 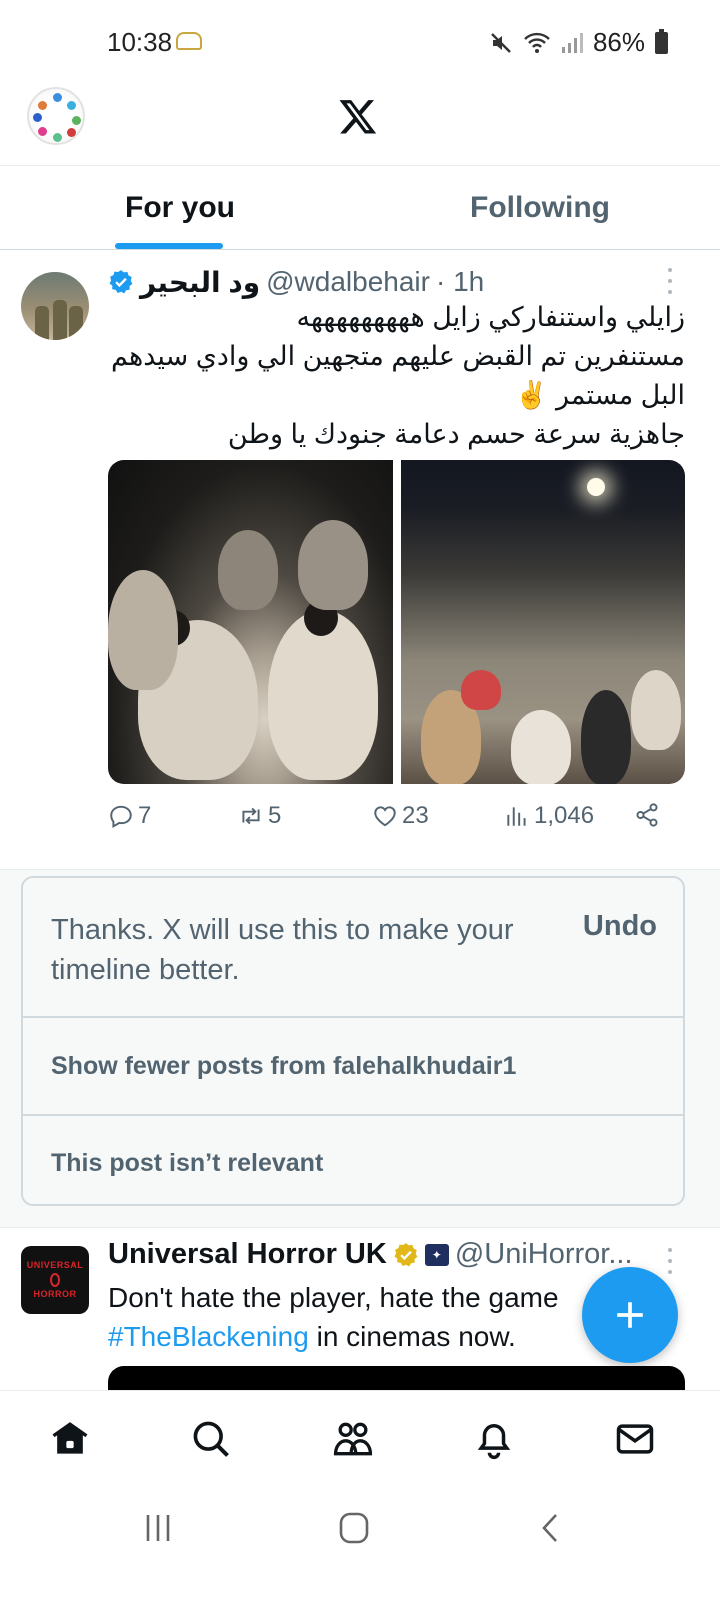 What do you see at coordinates (121, 282) in the screenshot?
I see `verified-badge-icon` at bounding box center [121, 282].